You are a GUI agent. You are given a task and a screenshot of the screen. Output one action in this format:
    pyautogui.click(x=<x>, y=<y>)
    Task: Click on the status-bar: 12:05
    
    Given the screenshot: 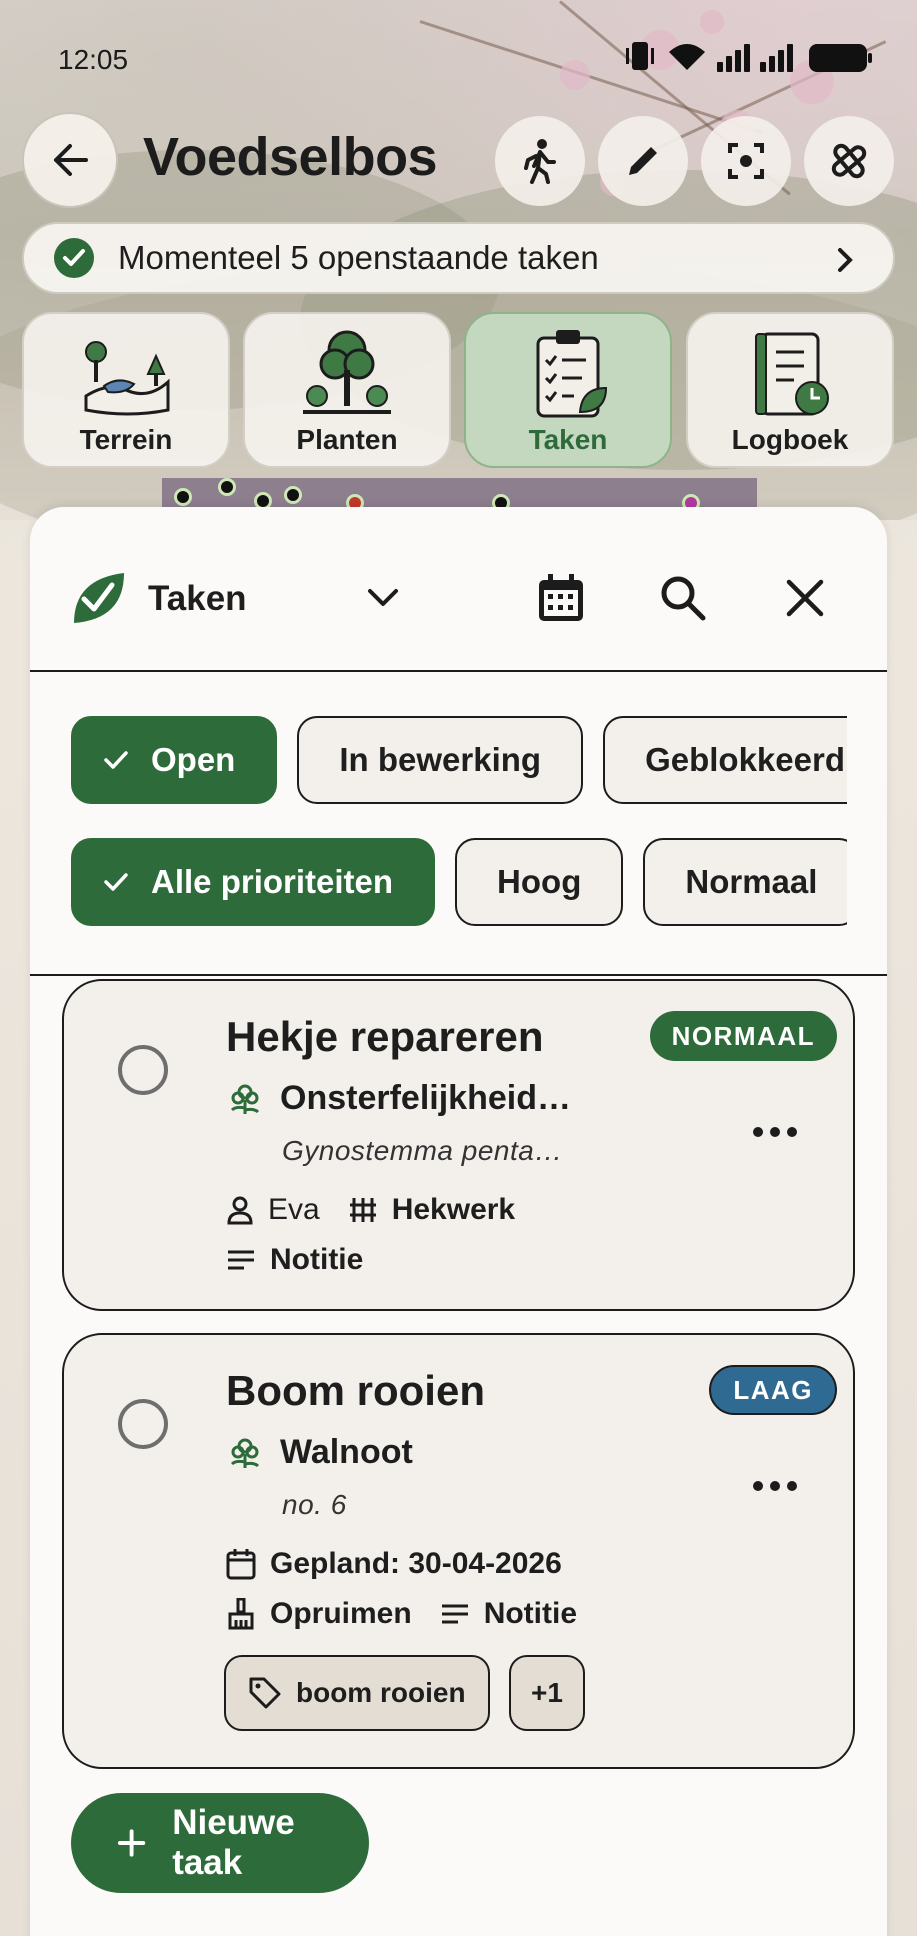 What is the action you would take?
    pyautogui.click(x=458, y=55)
    